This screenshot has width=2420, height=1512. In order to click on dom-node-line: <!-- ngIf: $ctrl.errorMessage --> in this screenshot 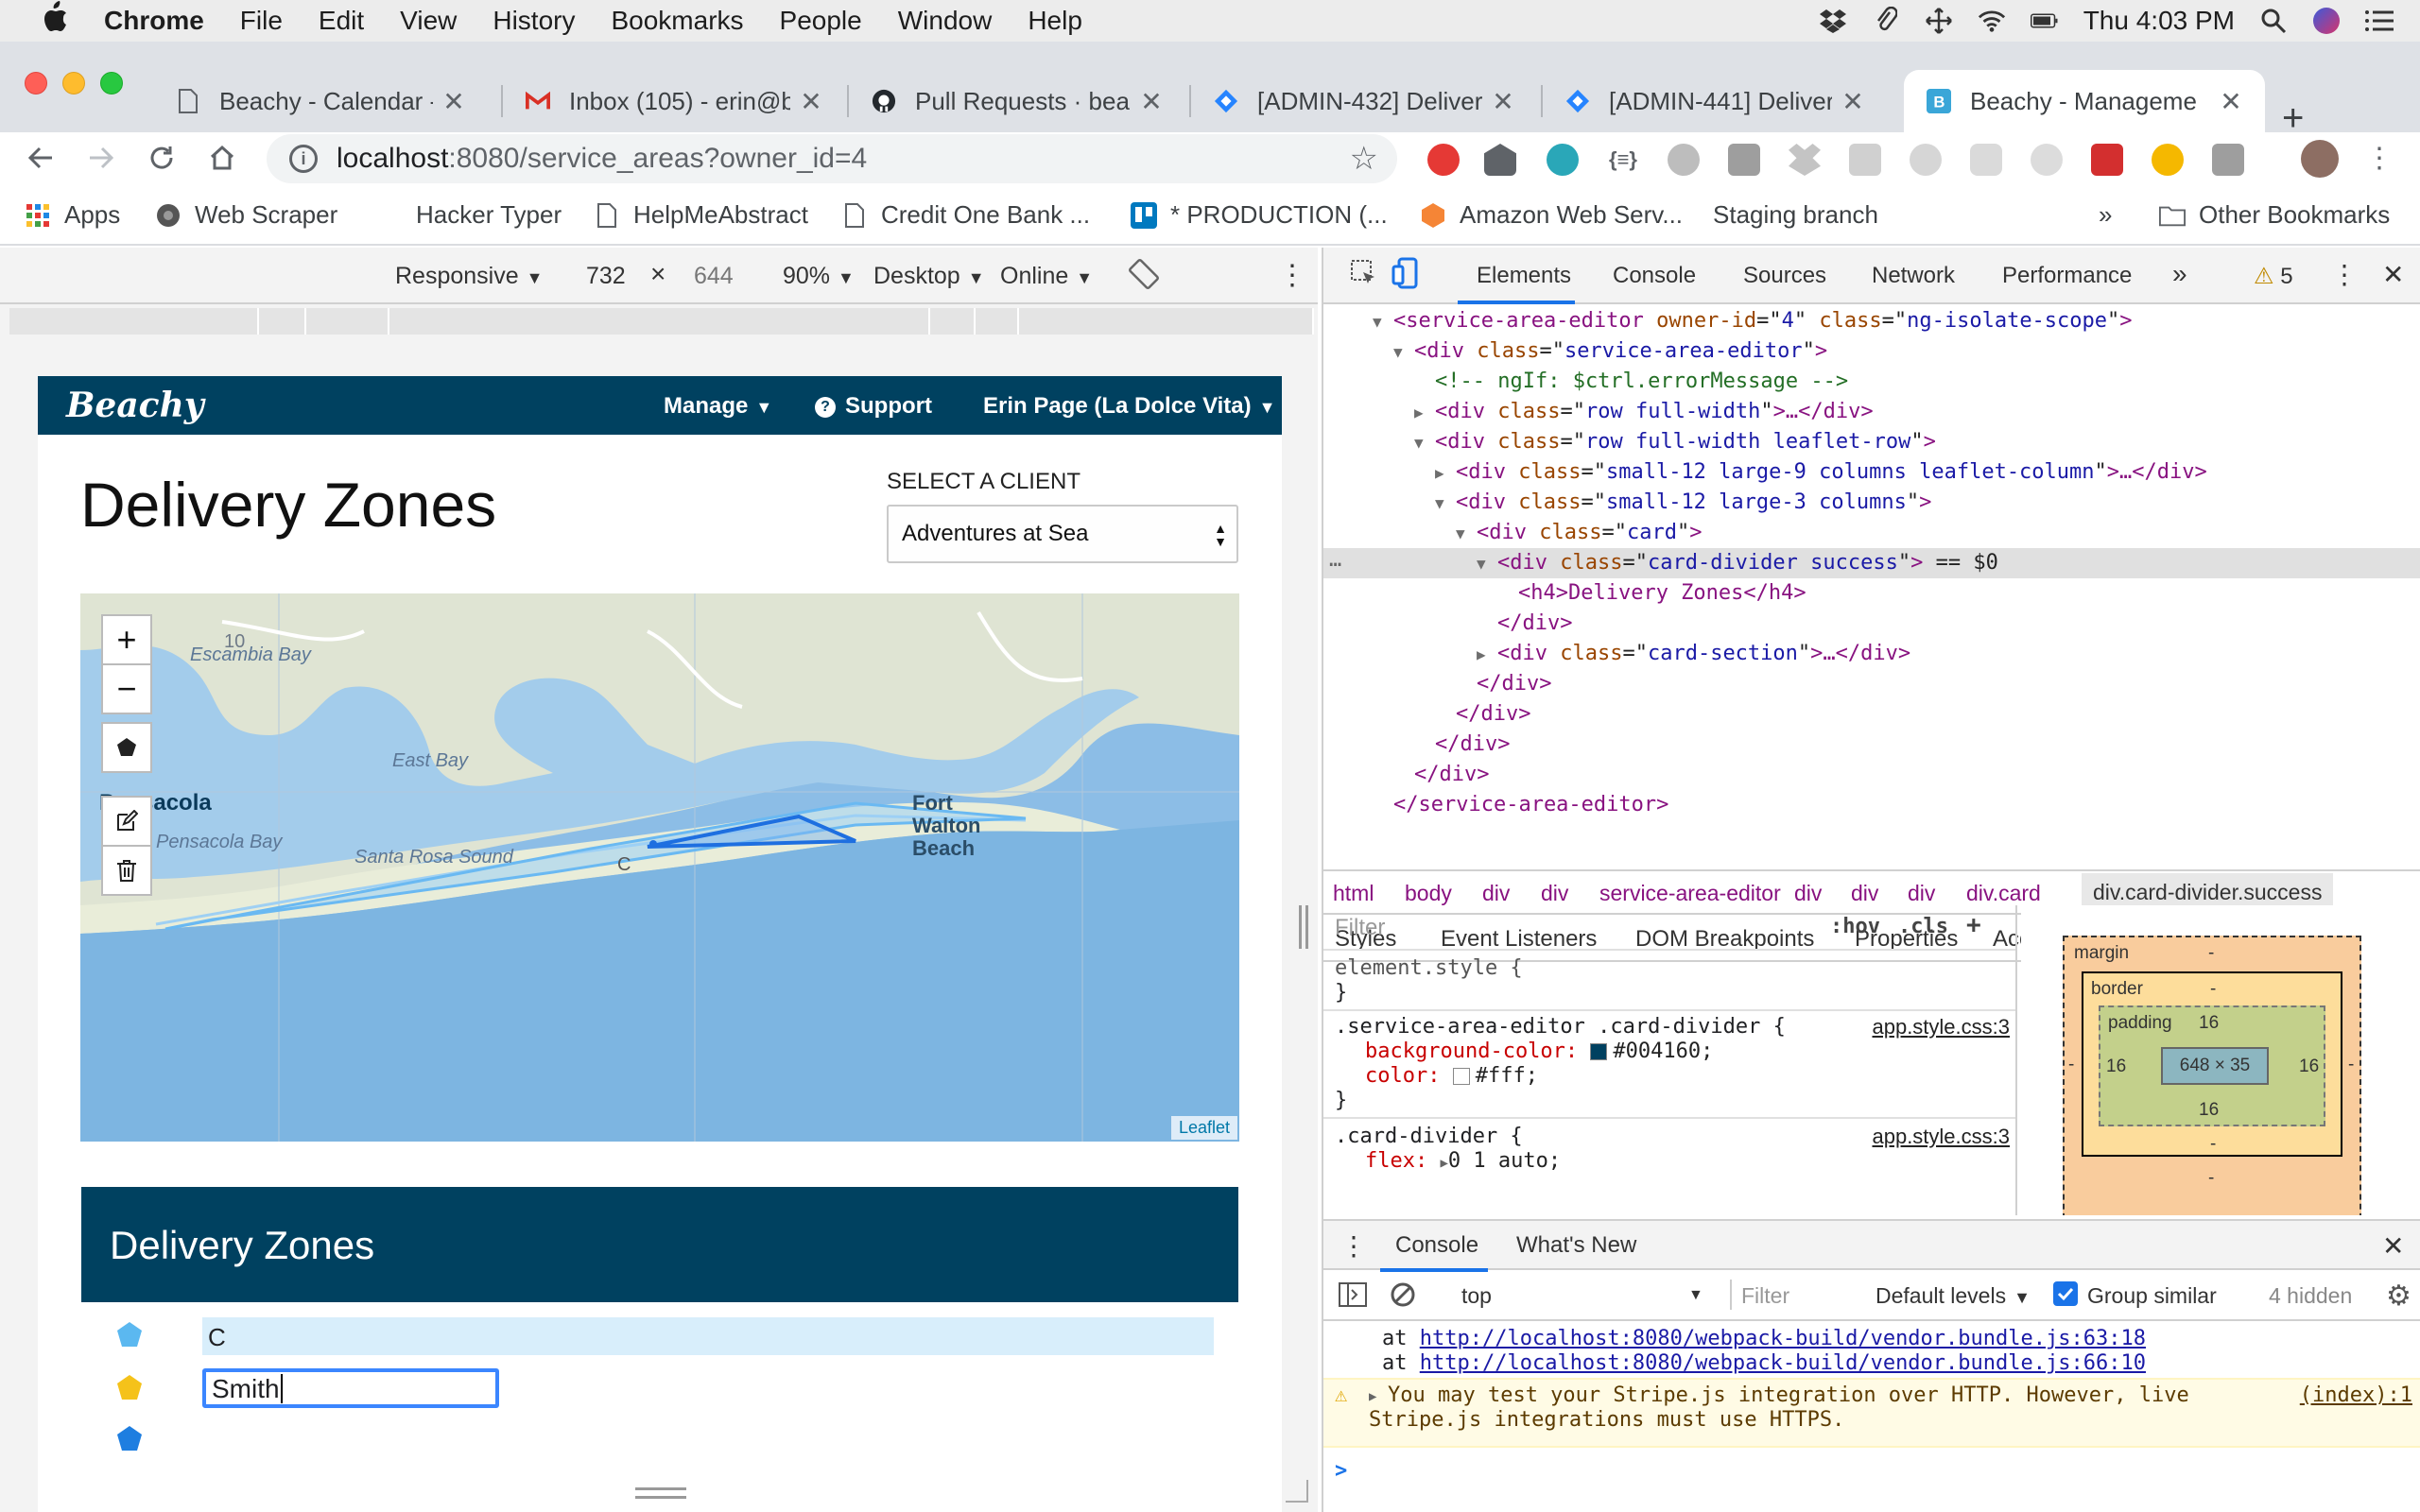, I will do `click(1631, 382)`.